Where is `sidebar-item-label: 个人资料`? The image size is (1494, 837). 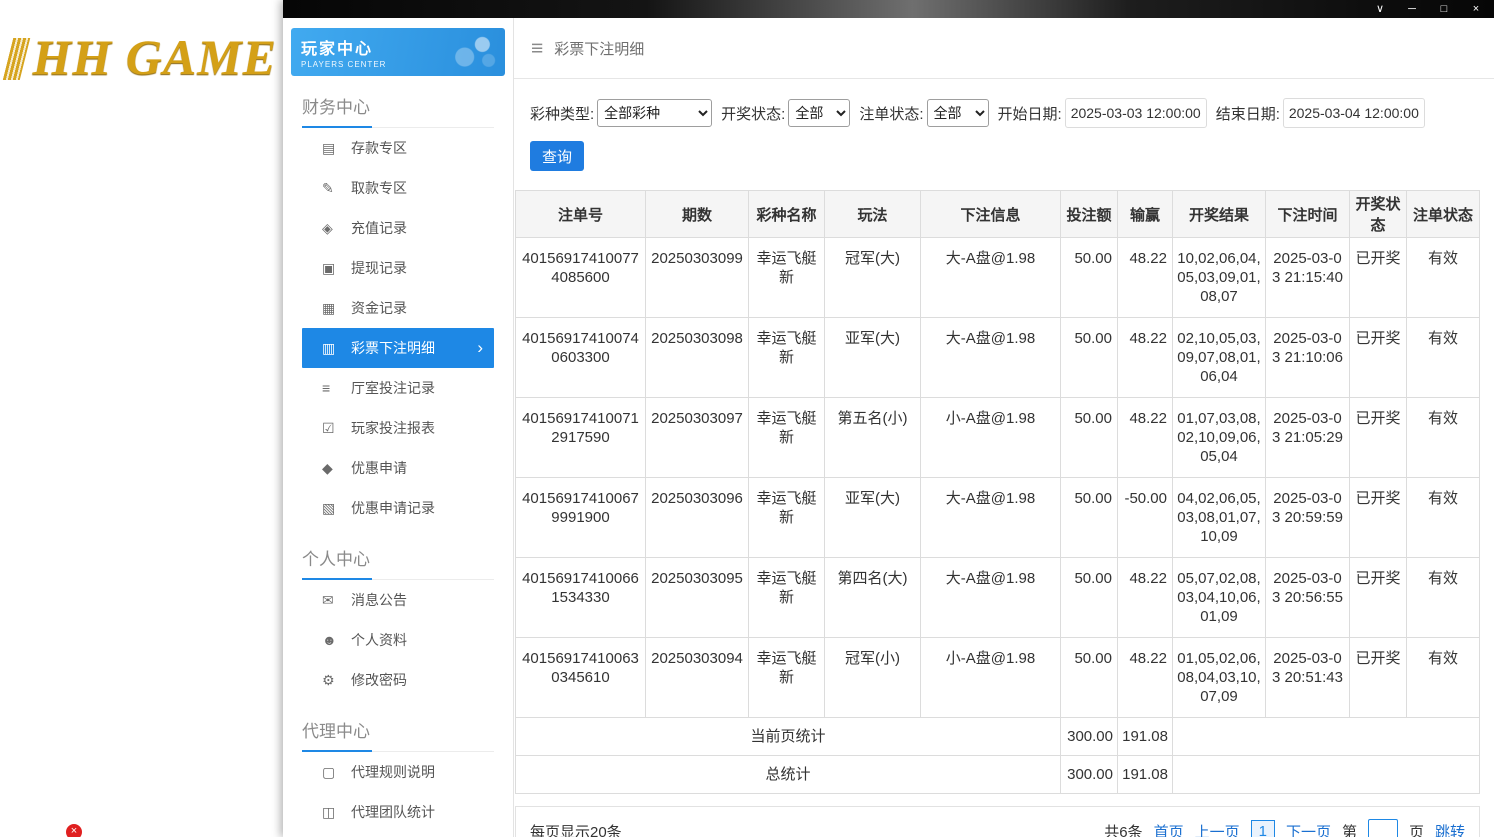
sidebar-item-label: 个人资料 is located at coordinates (379, 640).